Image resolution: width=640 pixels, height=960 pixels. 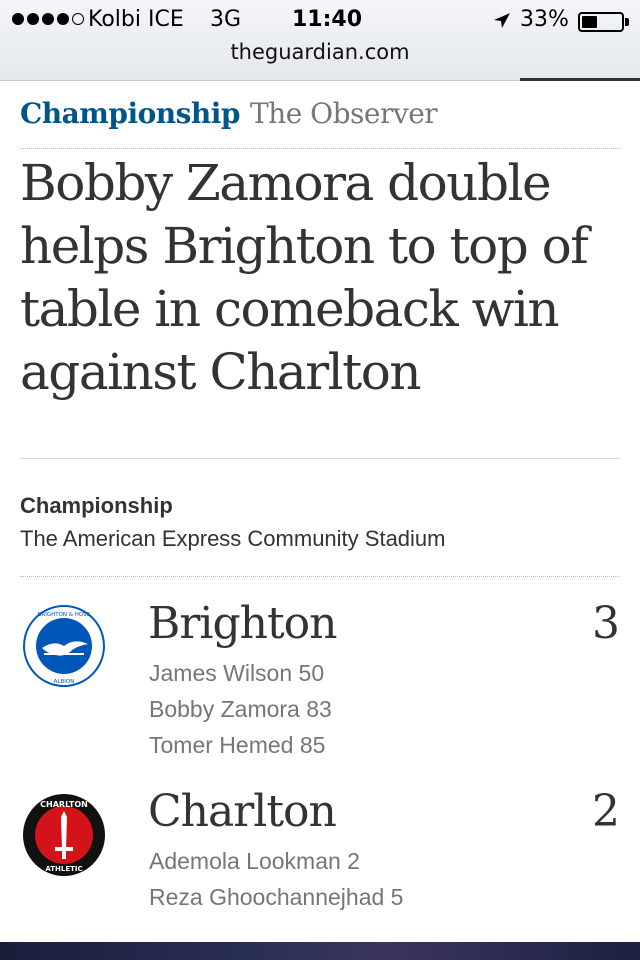 I want to click on article-kicker: Championship The Observer, so click(x=229, y=113).